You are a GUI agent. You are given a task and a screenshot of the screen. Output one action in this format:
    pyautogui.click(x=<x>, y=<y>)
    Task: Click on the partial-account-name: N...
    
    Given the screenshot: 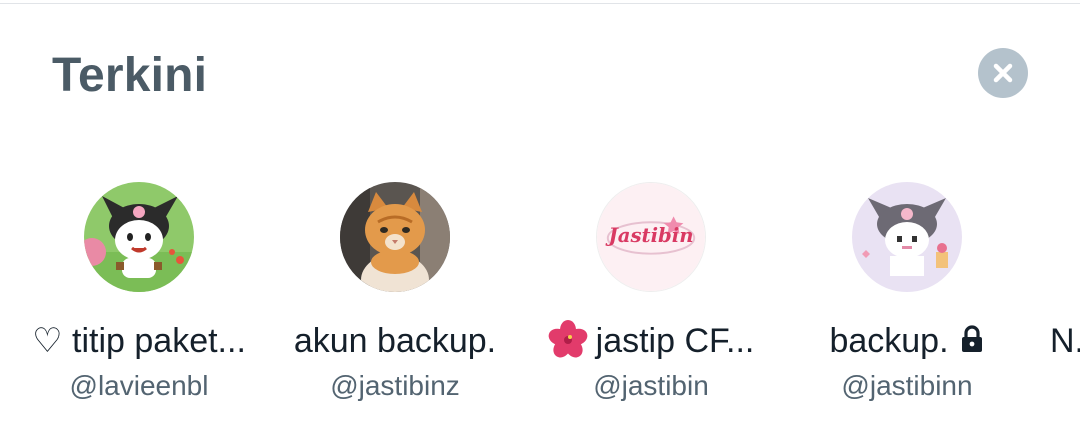 What is the action you would take?
    pyautogui.click(x=1065, y=341)
    